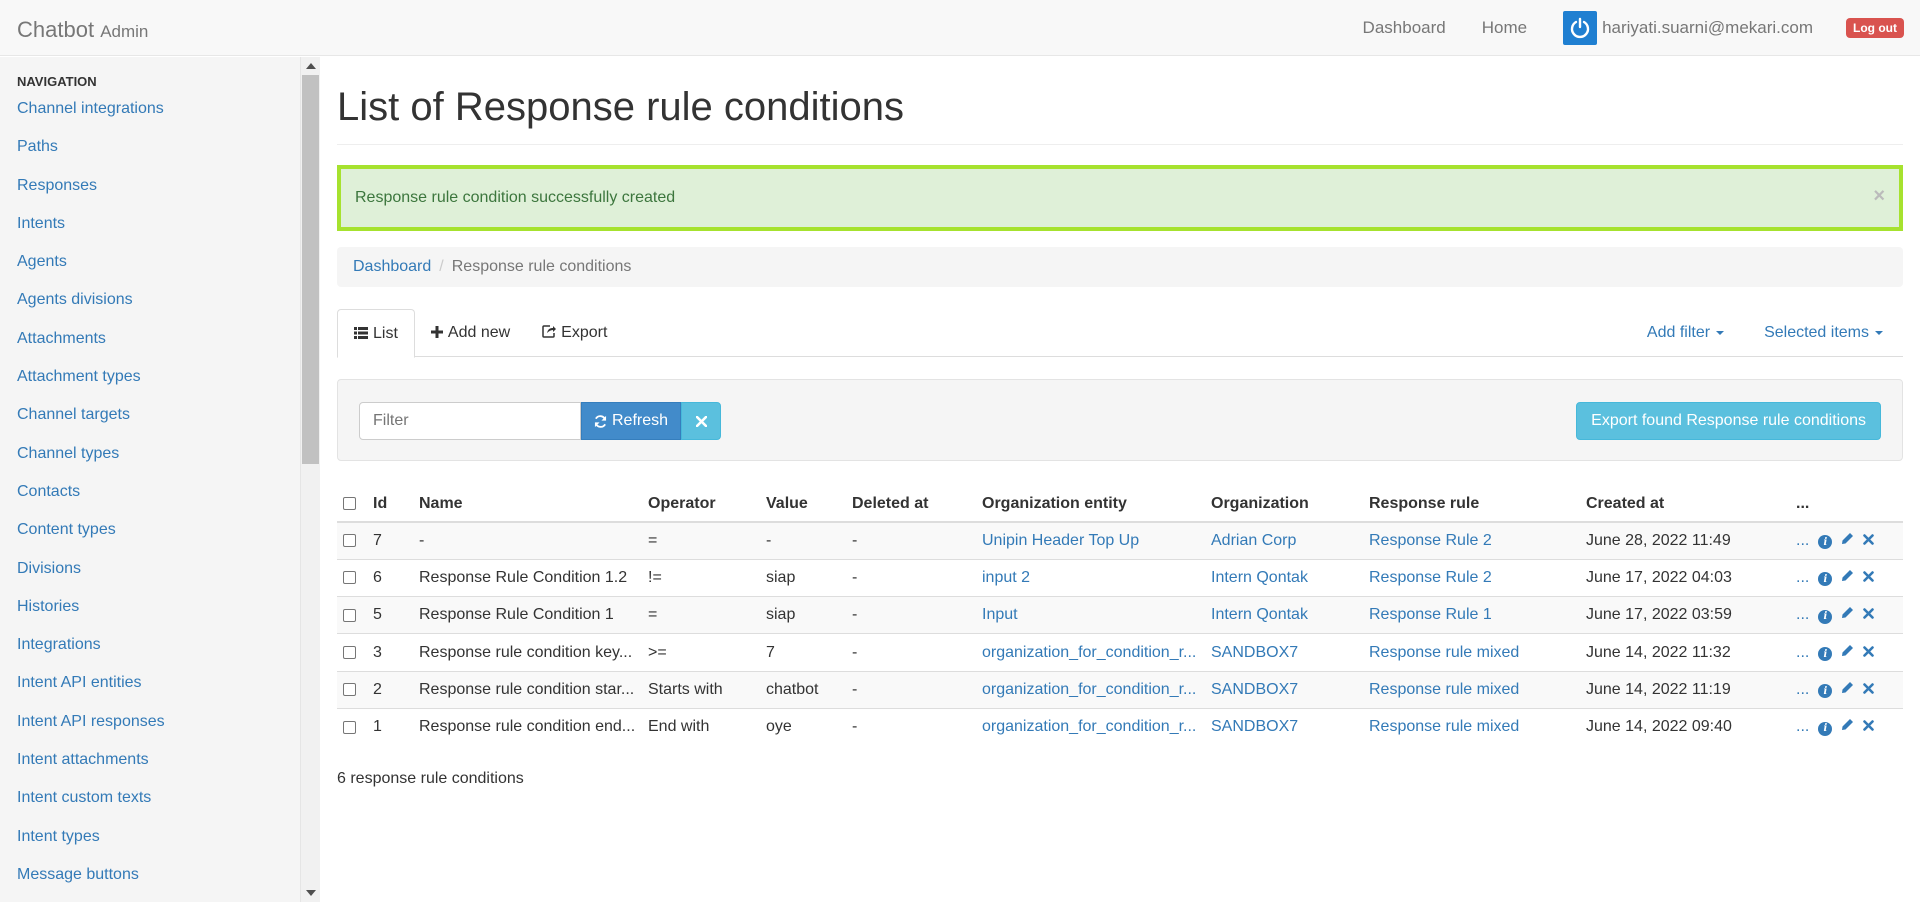 The width and height of the screenshot is (1920, 902). What do you see at coordinates (158, 539) in the screenshot?
I see `sidebar-item-content-types: Content types` at bounding box center [158, 539].